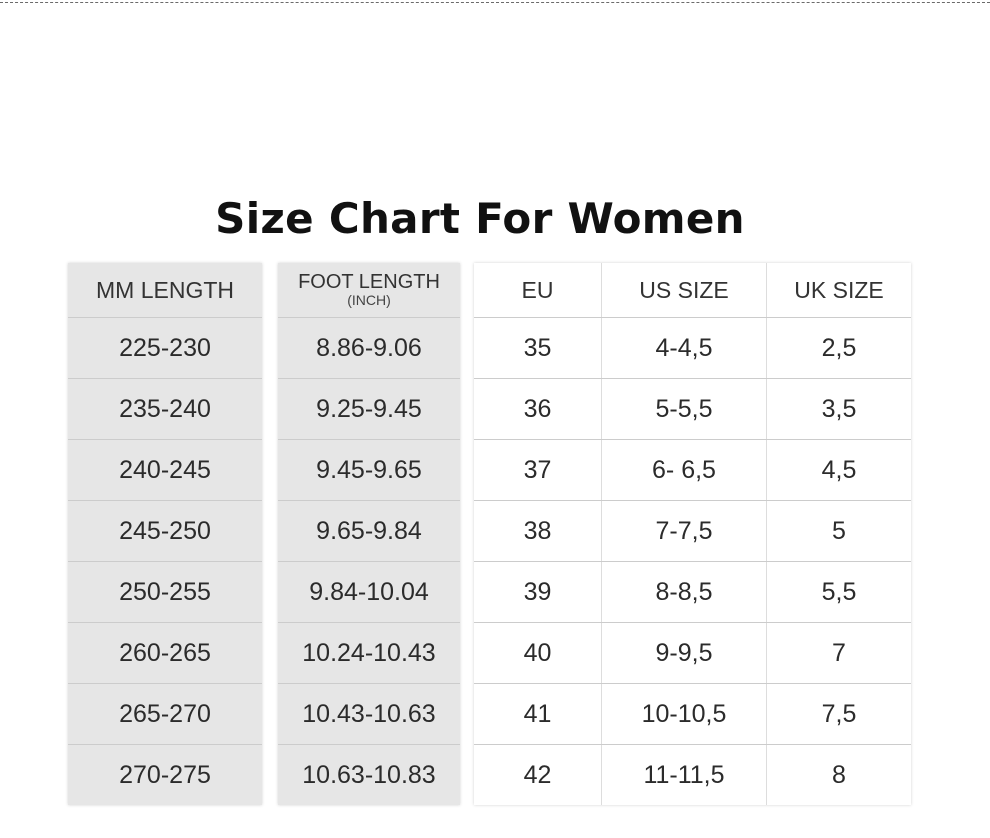 The height and width of the screenshot is (838, 990). I want to click on table-row: 42 11-11,5 8, so click(692, 774).